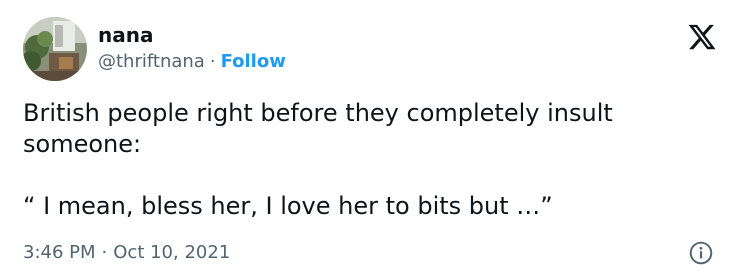 The image size is (740, 274). I want to click on tweet-time: 3:46 PM, so click(59, 252).